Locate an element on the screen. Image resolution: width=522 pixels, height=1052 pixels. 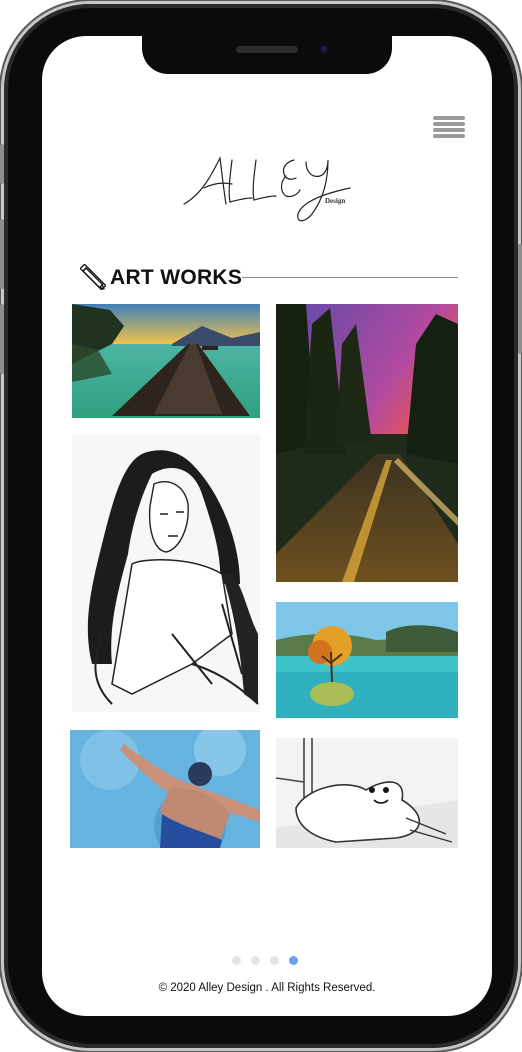
notch is located at coordinates (267, 55).